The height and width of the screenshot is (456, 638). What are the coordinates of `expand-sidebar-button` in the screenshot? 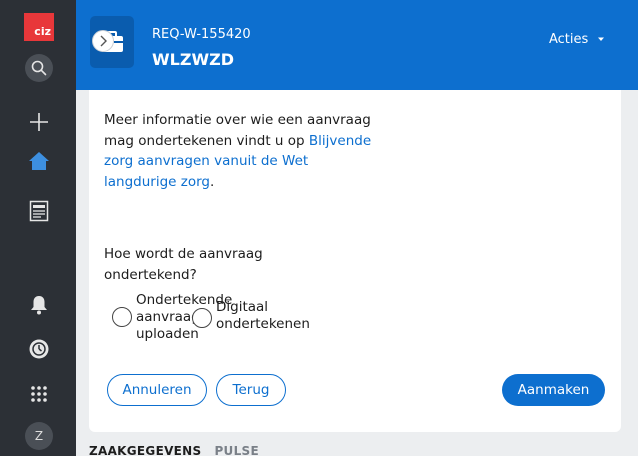 It's located at (103, 41).